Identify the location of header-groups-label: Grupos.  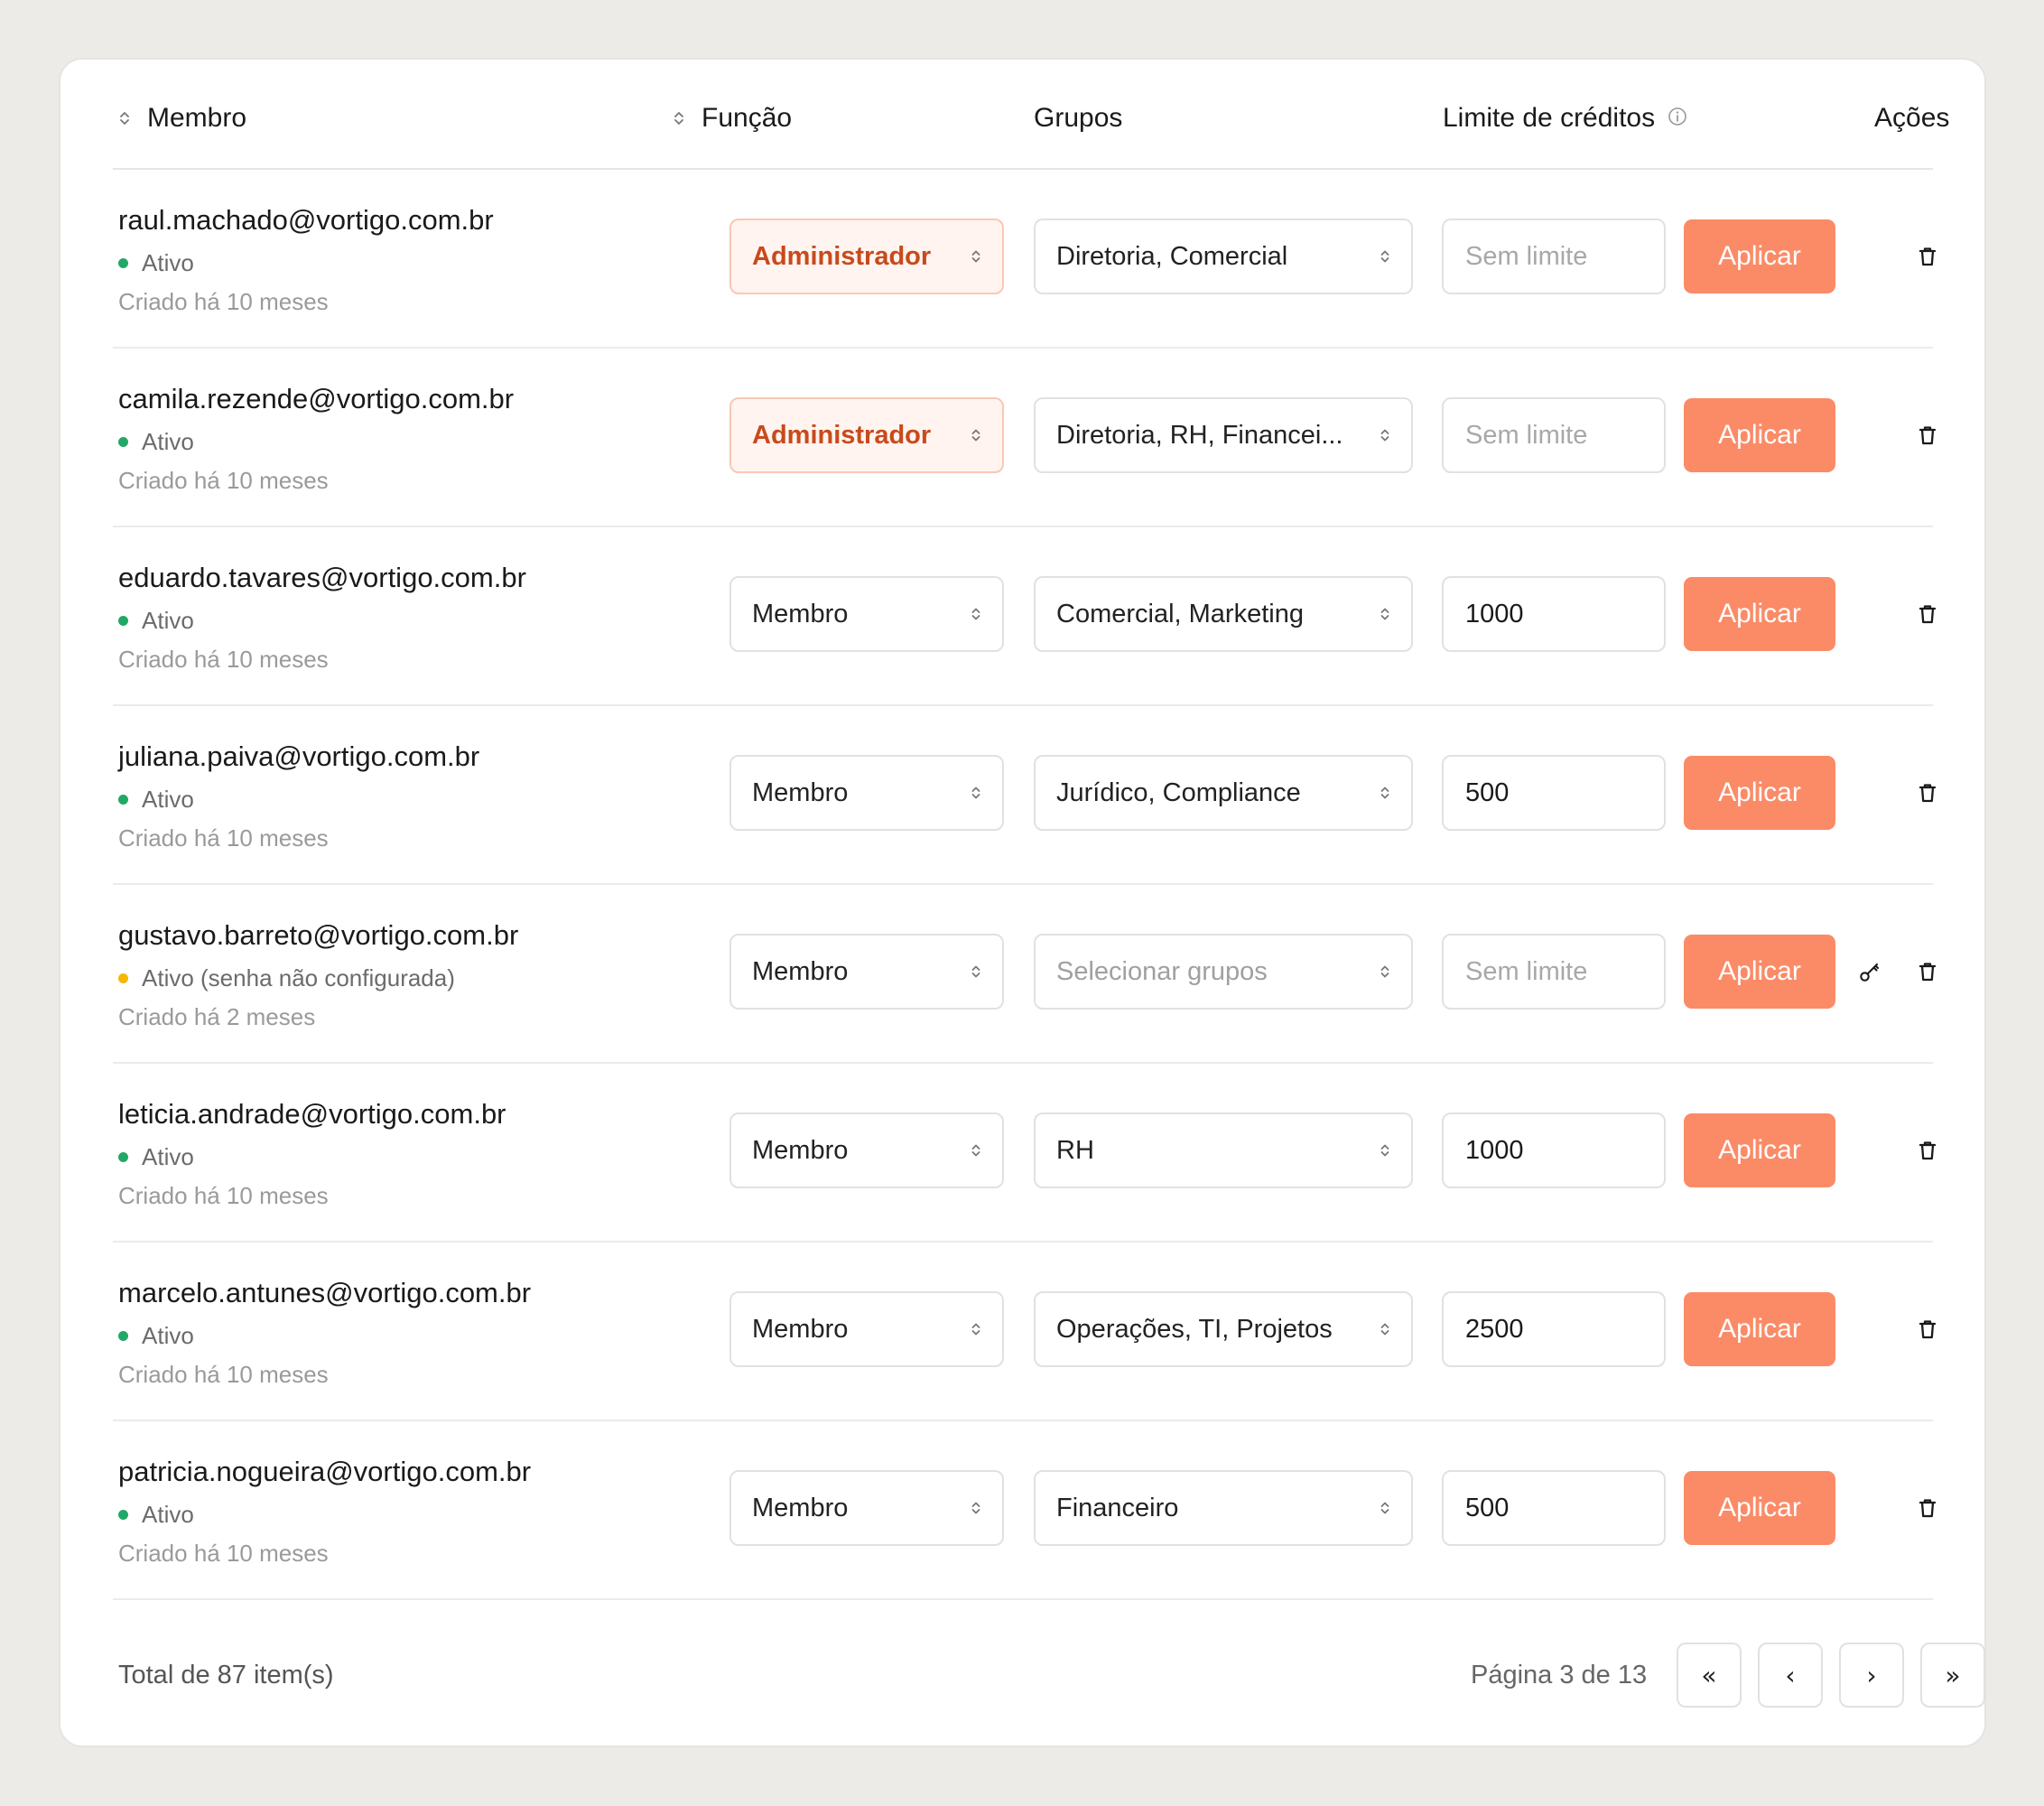
(1078, 118).